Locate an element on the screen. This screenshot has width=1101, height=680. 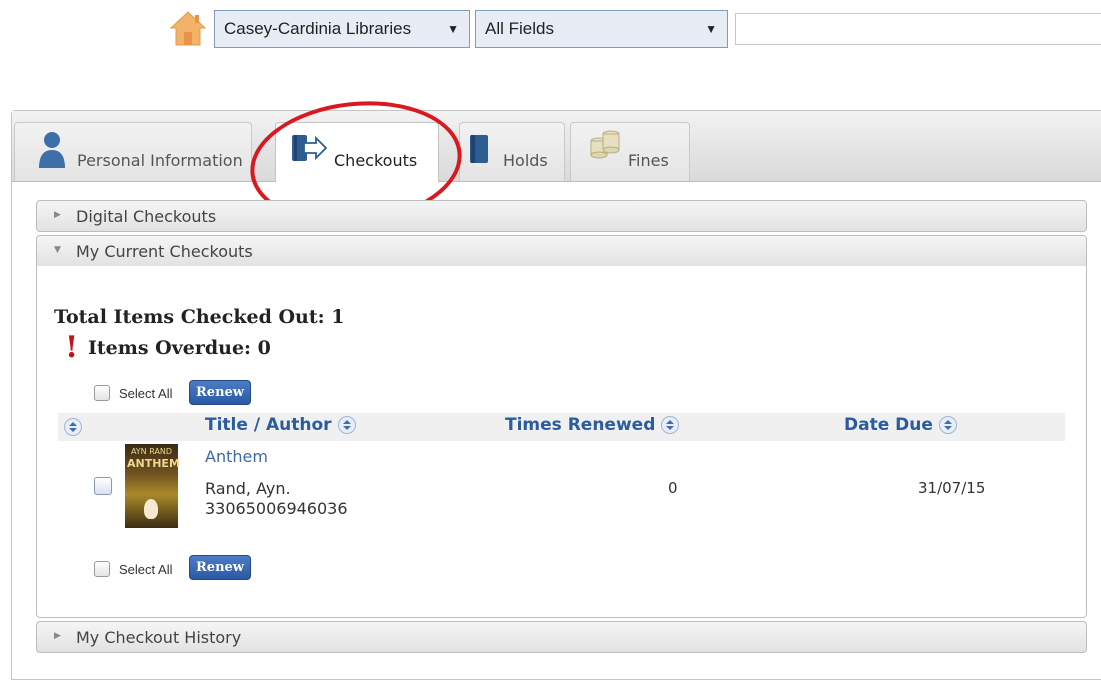
renew-button-bottom: Renew is located at coordinates (220, 567).